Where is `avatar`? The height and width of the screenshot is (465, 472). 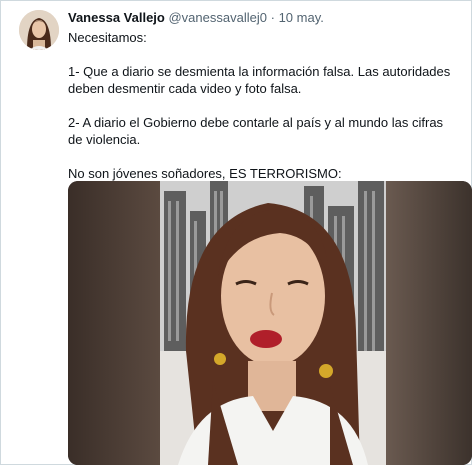
avatar is located at coordinates (39, 30).